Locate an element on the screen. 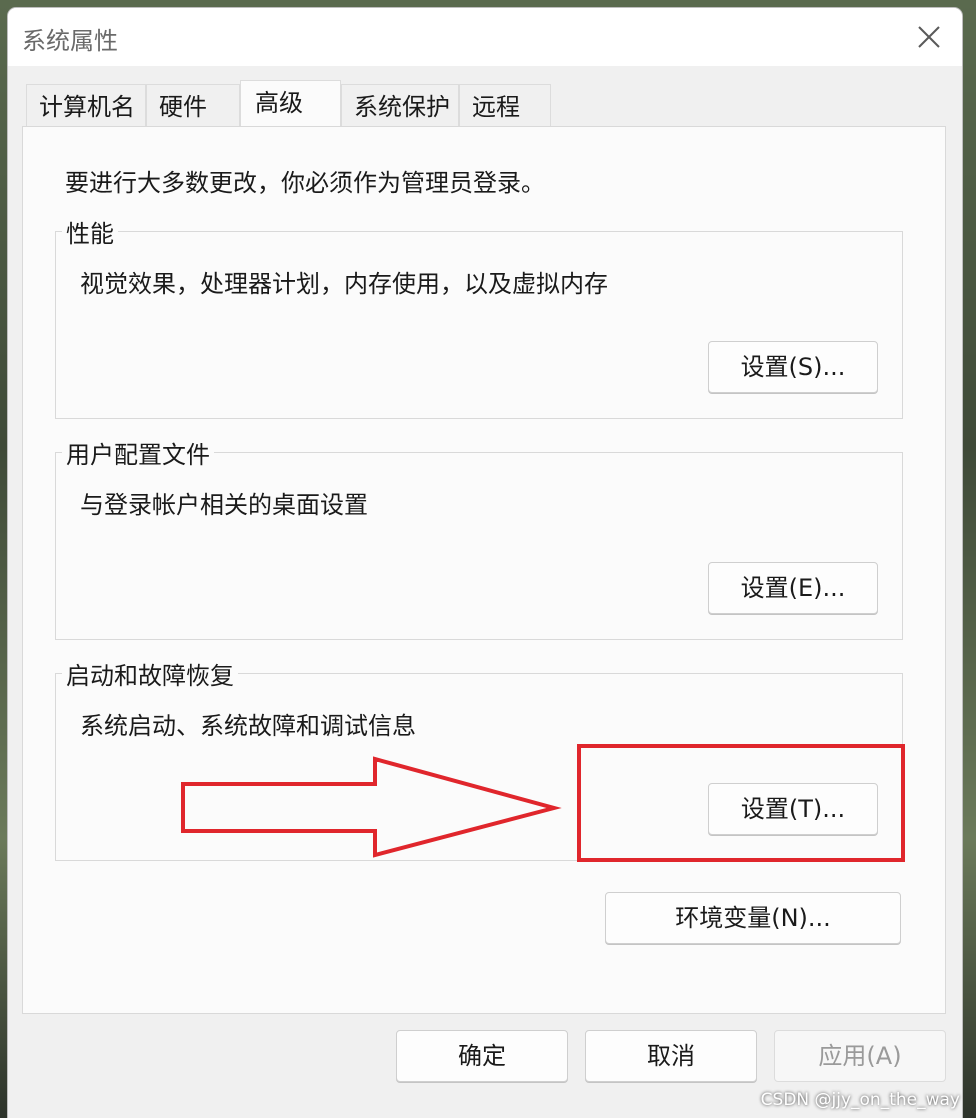  ok-button: 确定 is located at coordinates (482, 1056).